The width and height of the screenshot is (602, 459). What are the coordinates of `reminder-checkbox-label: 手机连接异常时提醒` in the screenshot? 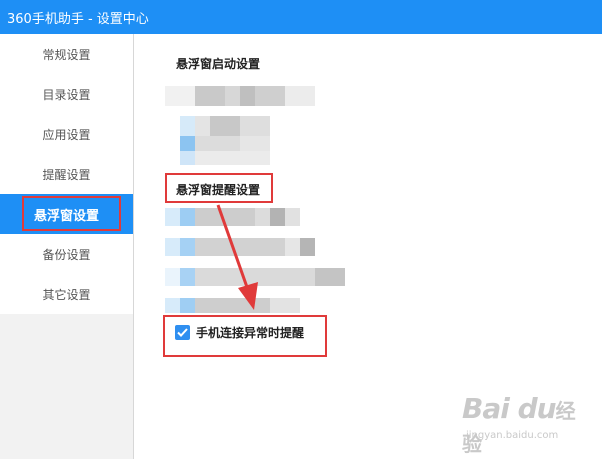 It's located at (250, 332).